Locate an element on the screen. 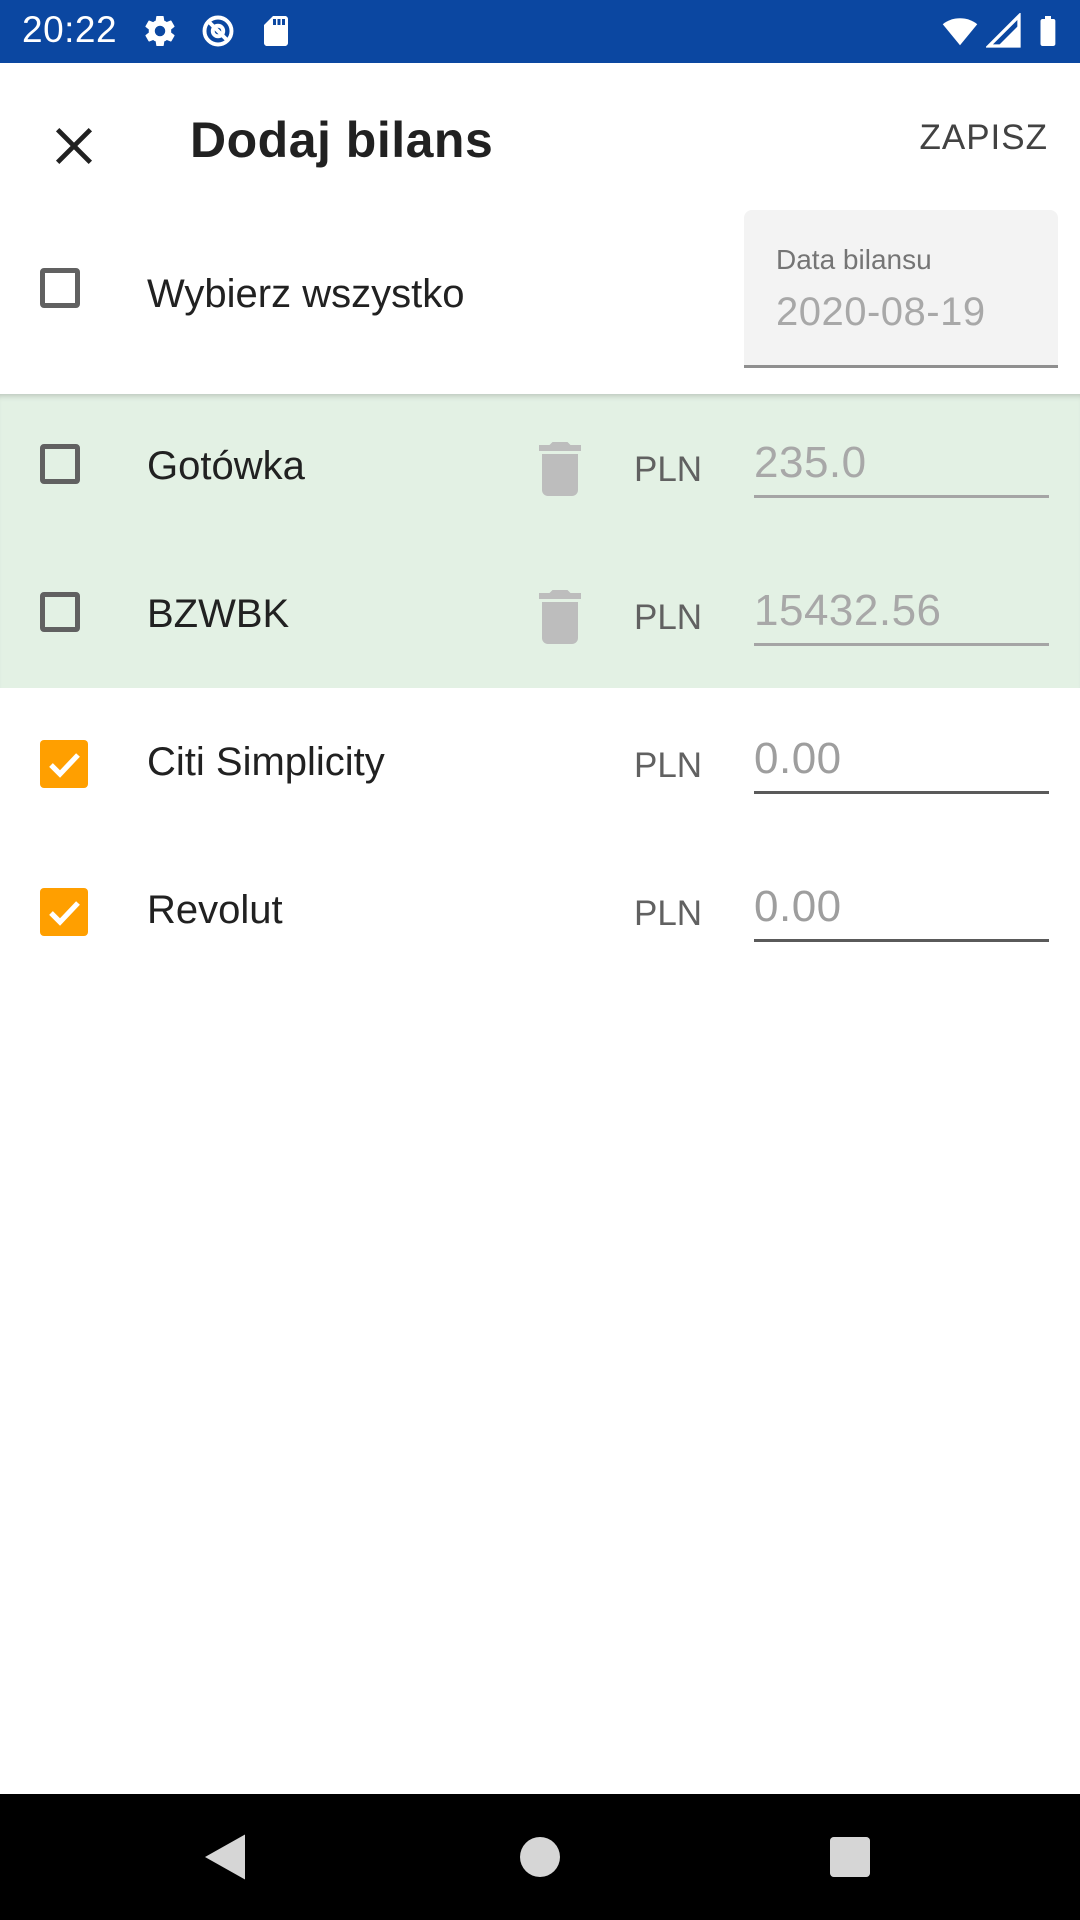 This screenshot has width=1080, height=1920. close-button is located at coordinates (74, 146).